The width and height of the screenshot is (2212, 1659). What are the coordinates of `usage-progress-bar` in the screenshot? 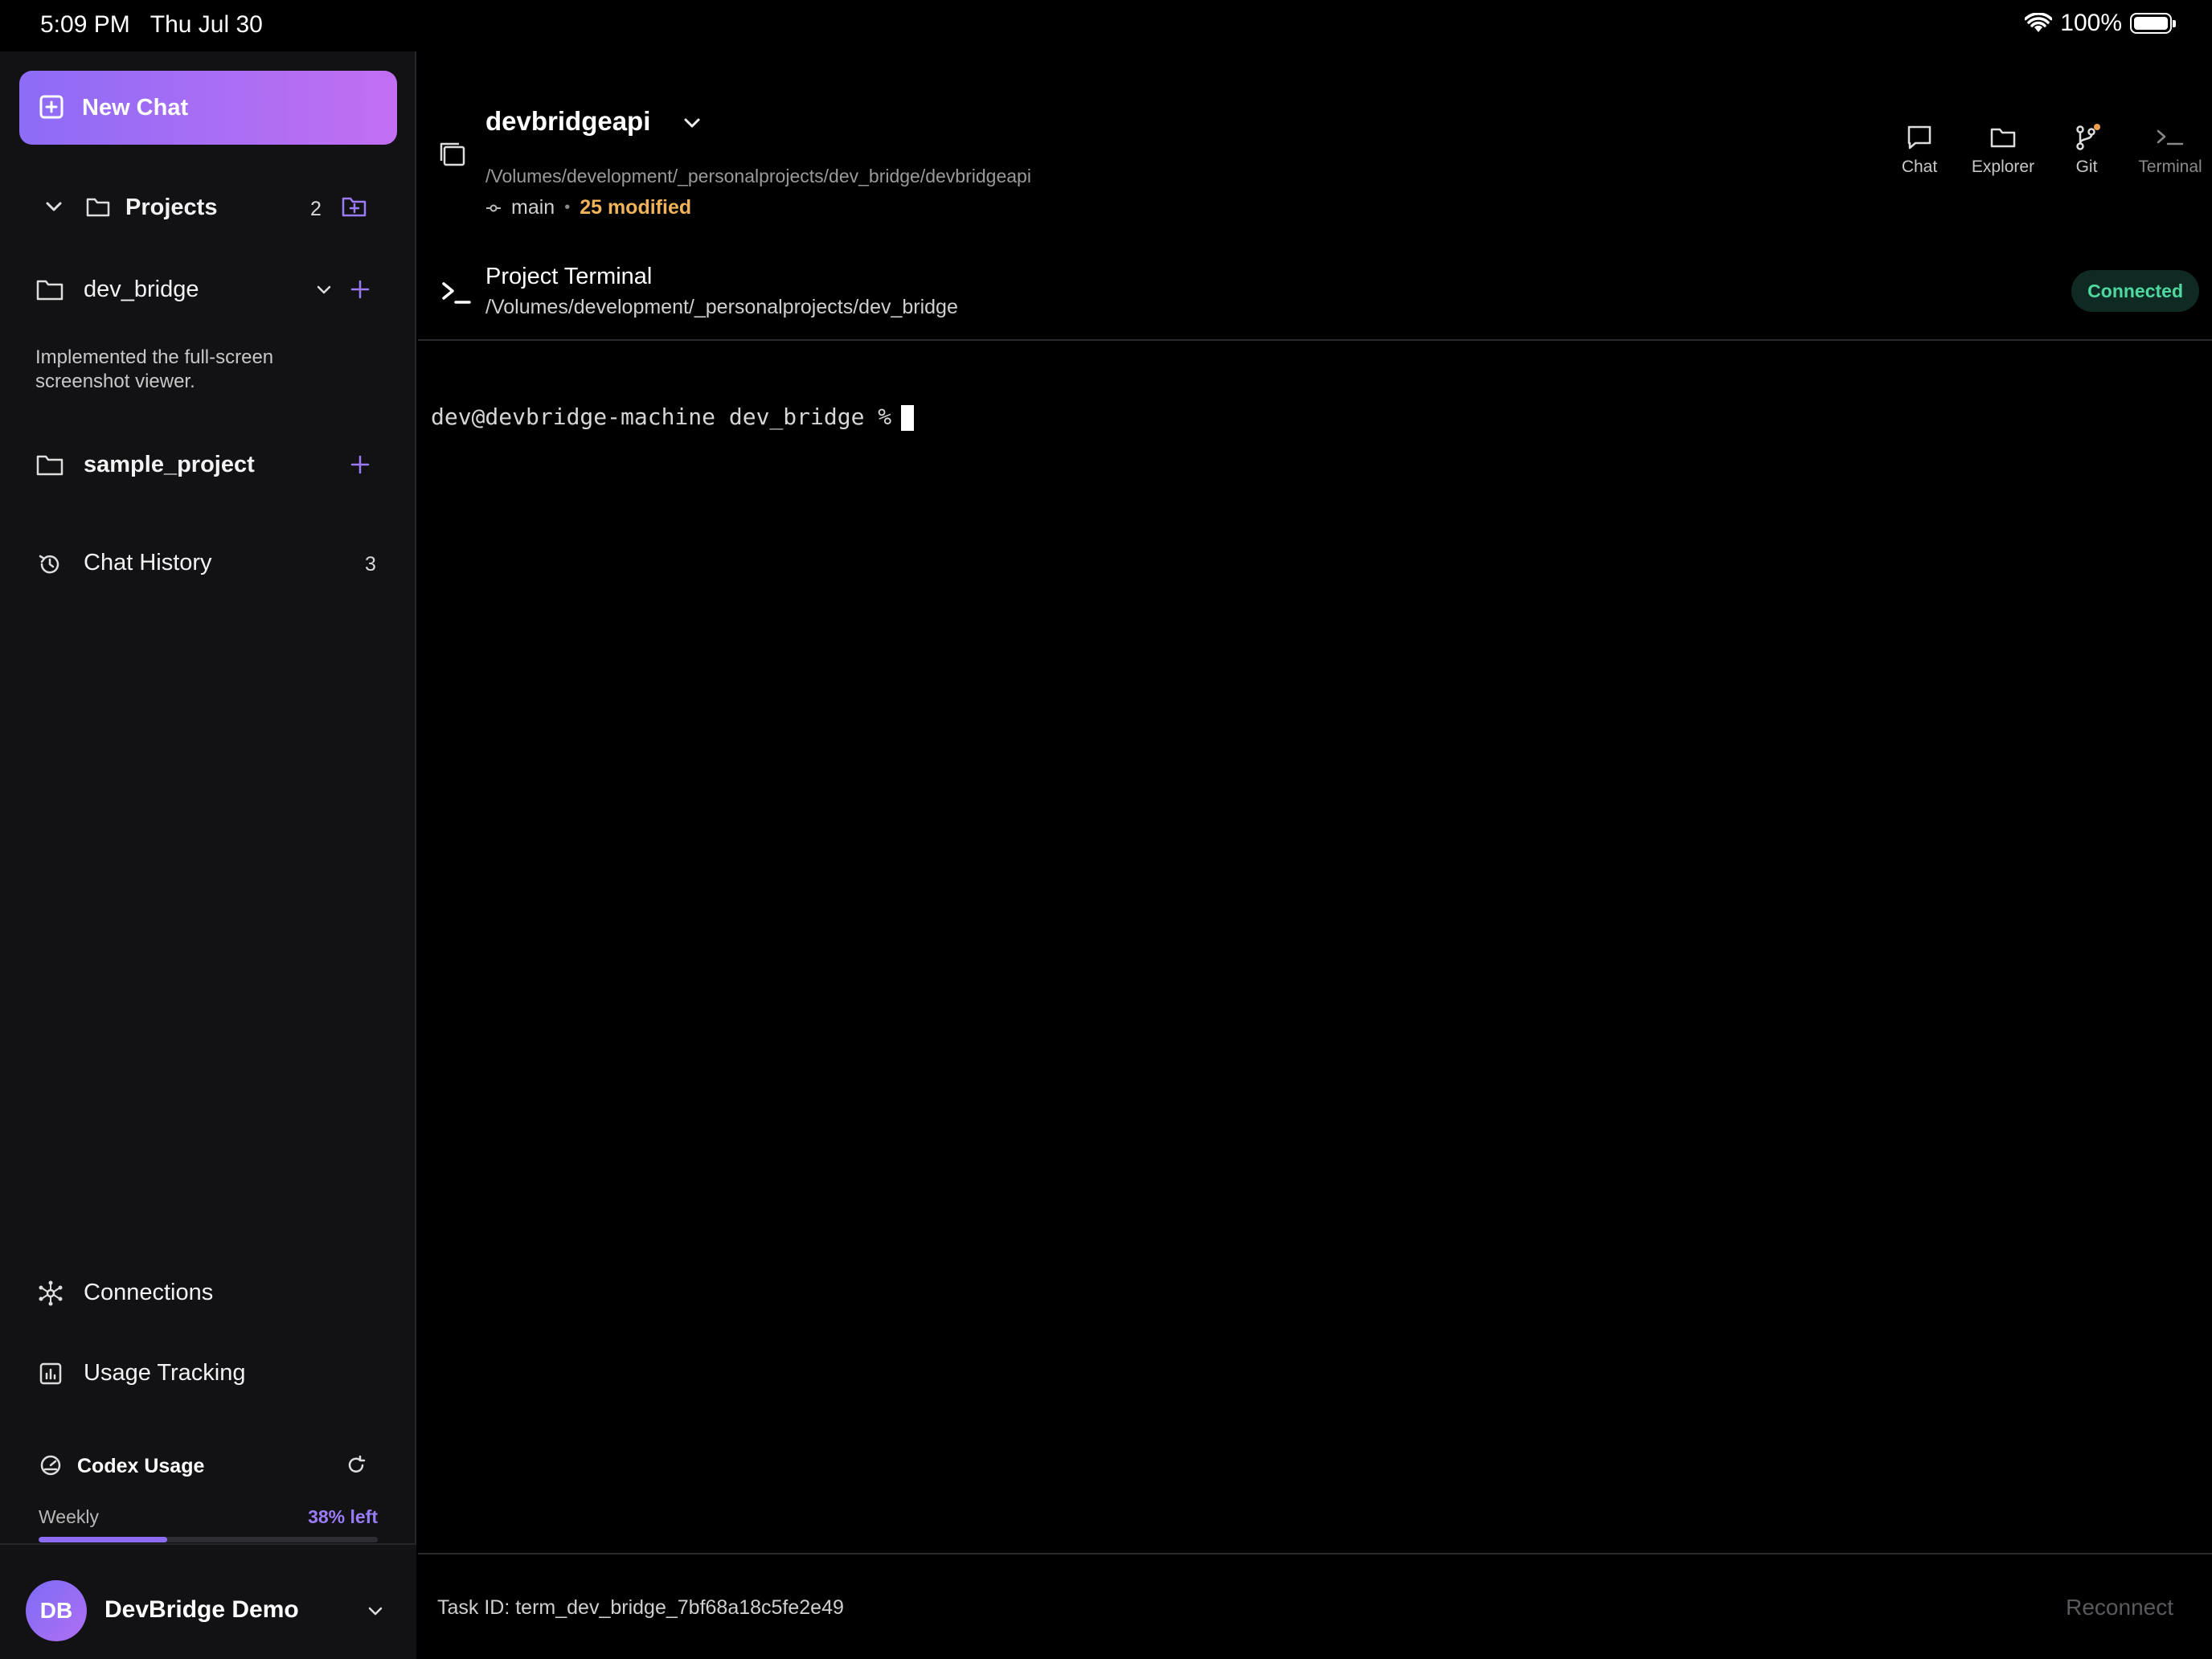 It's located at (208, 1539).